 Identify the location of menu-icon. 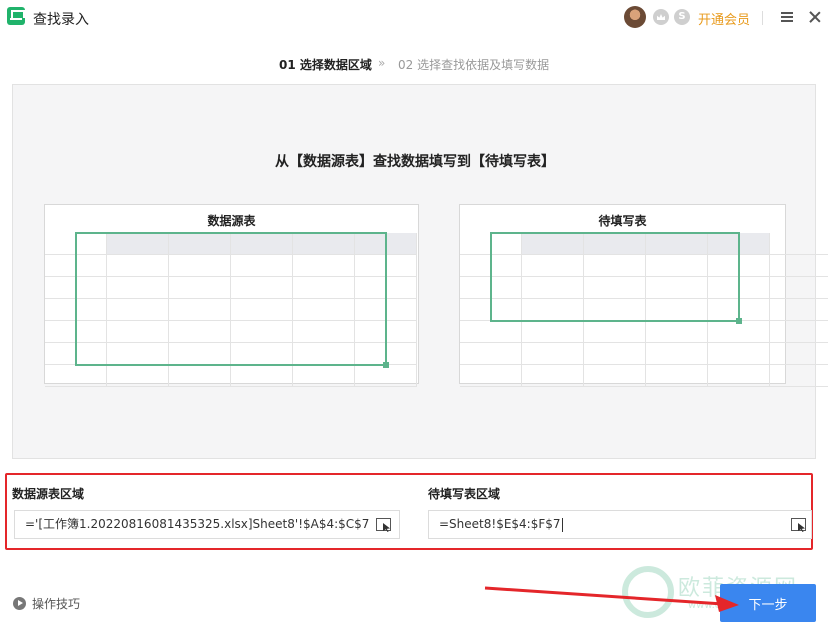
(787, 17).